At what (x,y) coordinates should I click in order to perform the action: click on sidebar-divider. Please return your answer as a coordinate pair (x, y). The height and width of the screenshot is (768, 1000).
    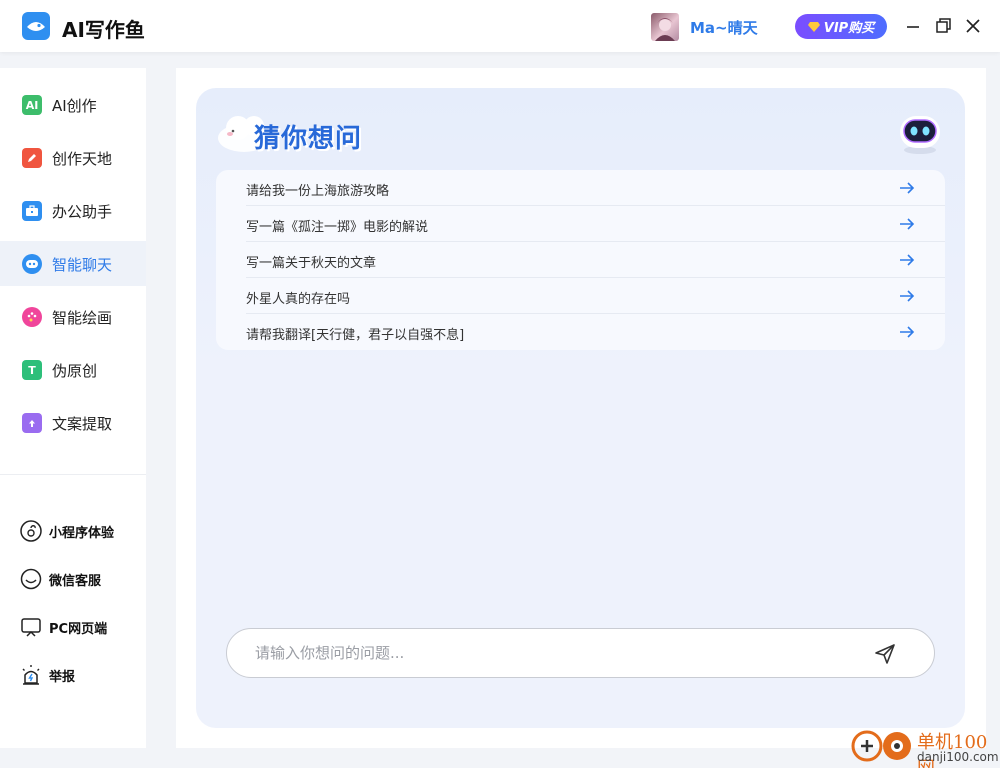
    Looking at the image, I should click on (73, 474).